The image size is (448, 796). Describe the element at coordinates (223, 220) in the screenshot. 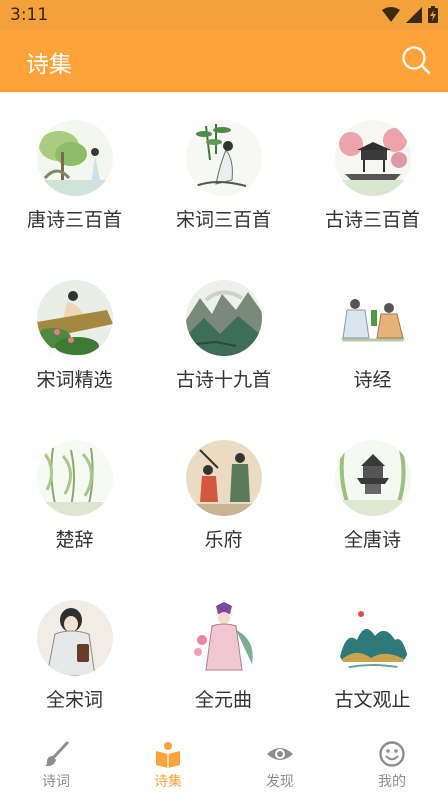

I see `collection-label: 宋词三百首` at that location.